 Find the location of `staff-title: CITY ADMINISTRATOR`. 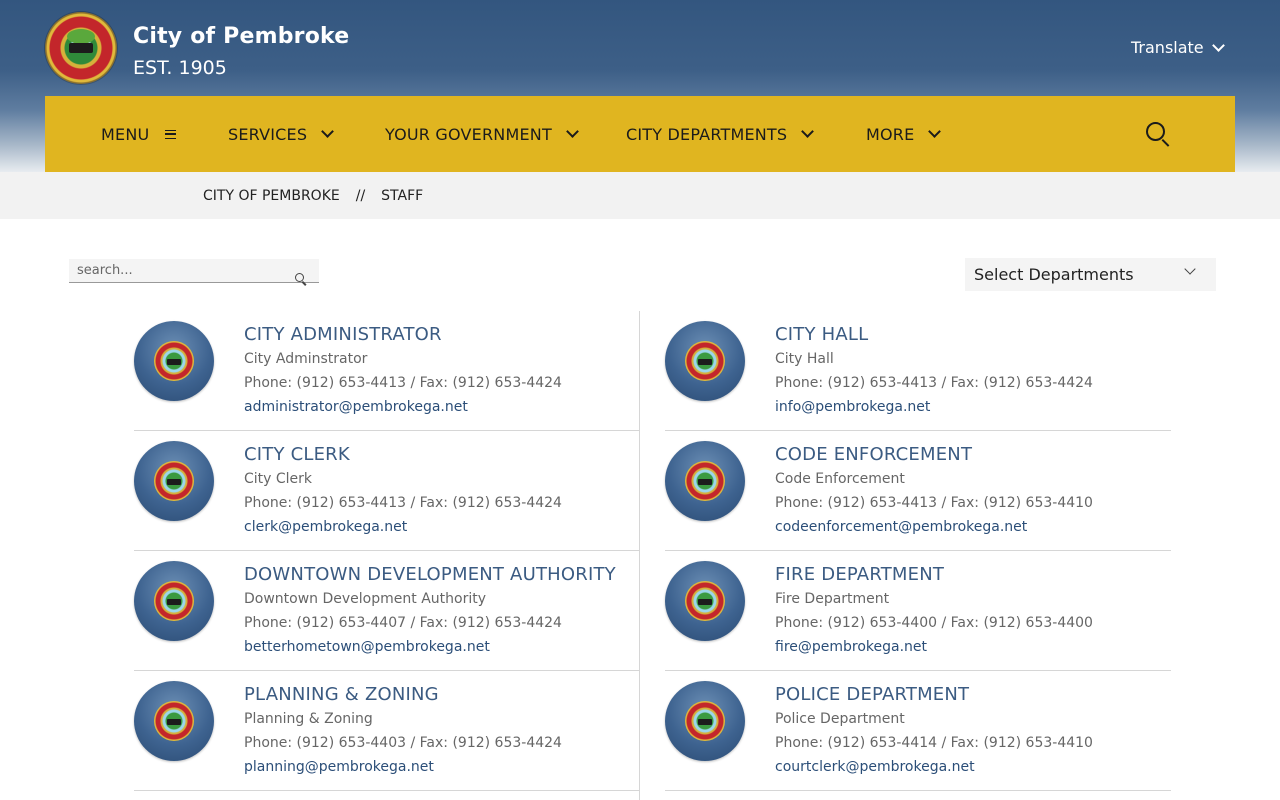

staff-title: CITY ADMINISTRATOR is located at coordinates (343, 334).